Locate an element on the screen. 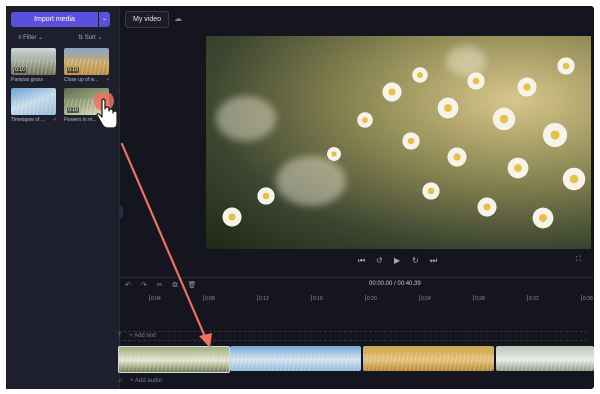  add-text-track: T + Add text is located at coordinates (353, 336).